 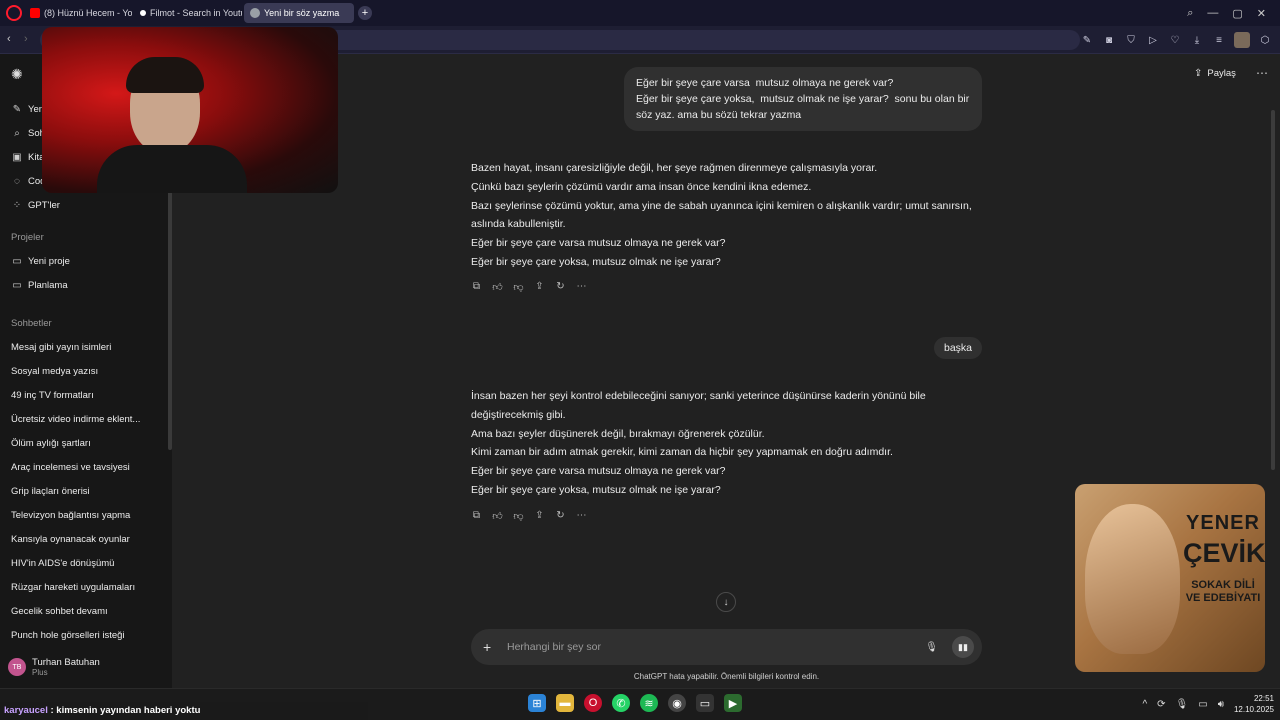 What do you see at coordinates (1273, 290) in the screenshot?
I see `main-scrollbar` at bounding box center [1273, 290].